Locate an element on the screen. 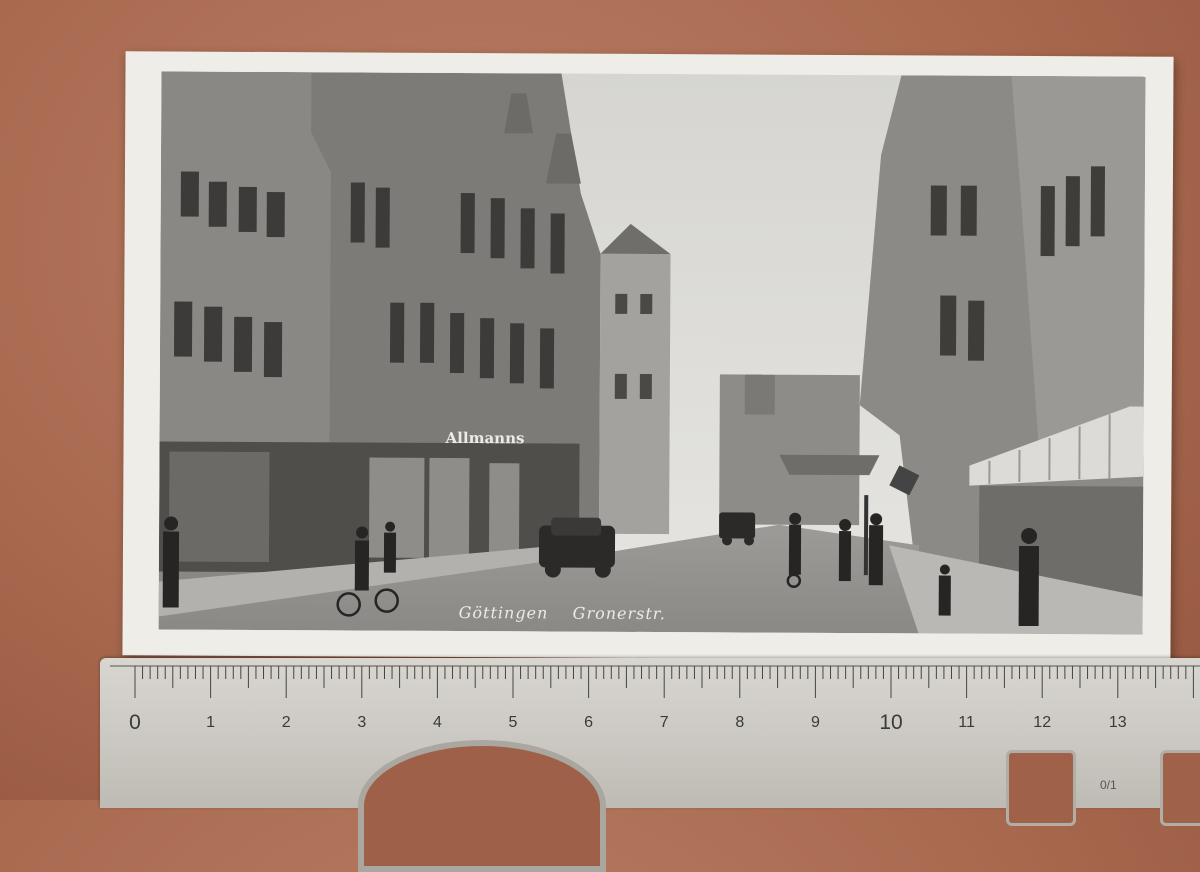 Image resolution: width=1200 pixels, height=872 pixels. ruler-number-0: 0 is located at coordinates (135, 723).